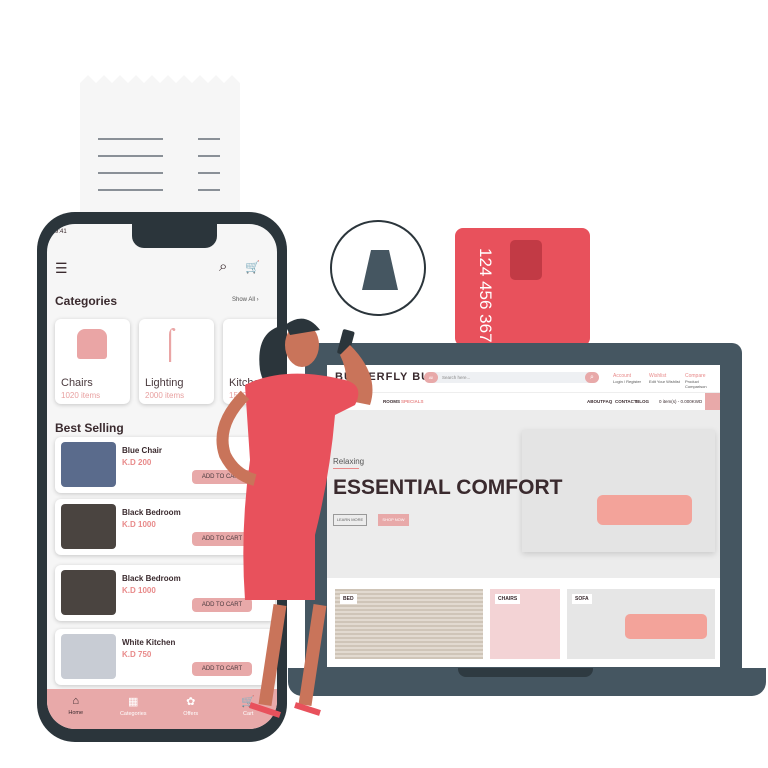 The height and width of the screenshot is (768, 768). I want to click on compare-link: Compare Product Comparison, so click(702, 381).